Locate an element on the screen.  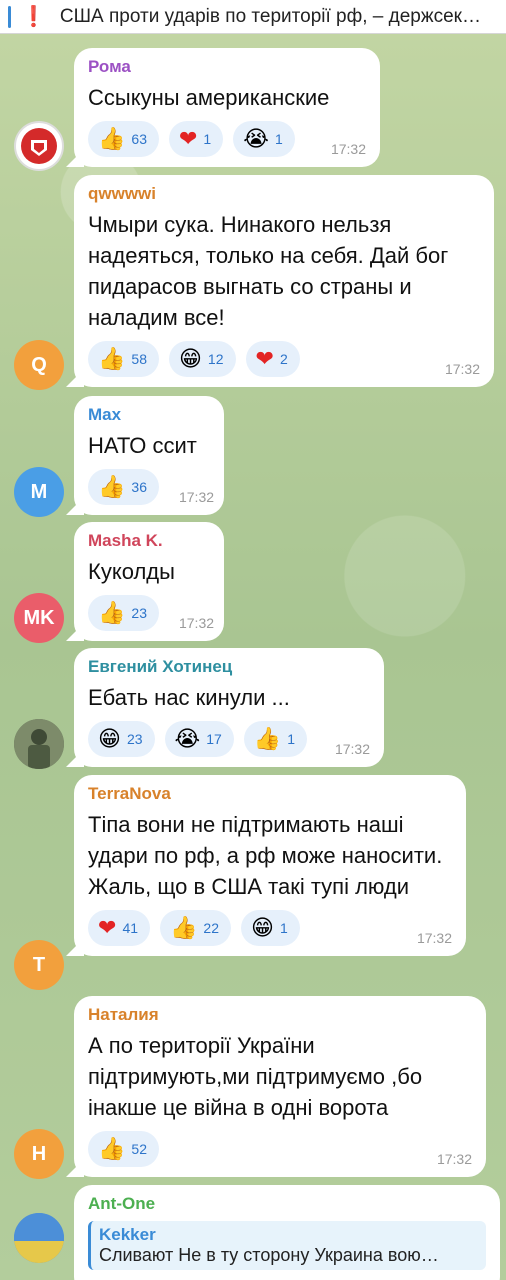
reaction-count: 36 is located at coordinates (139, 487).